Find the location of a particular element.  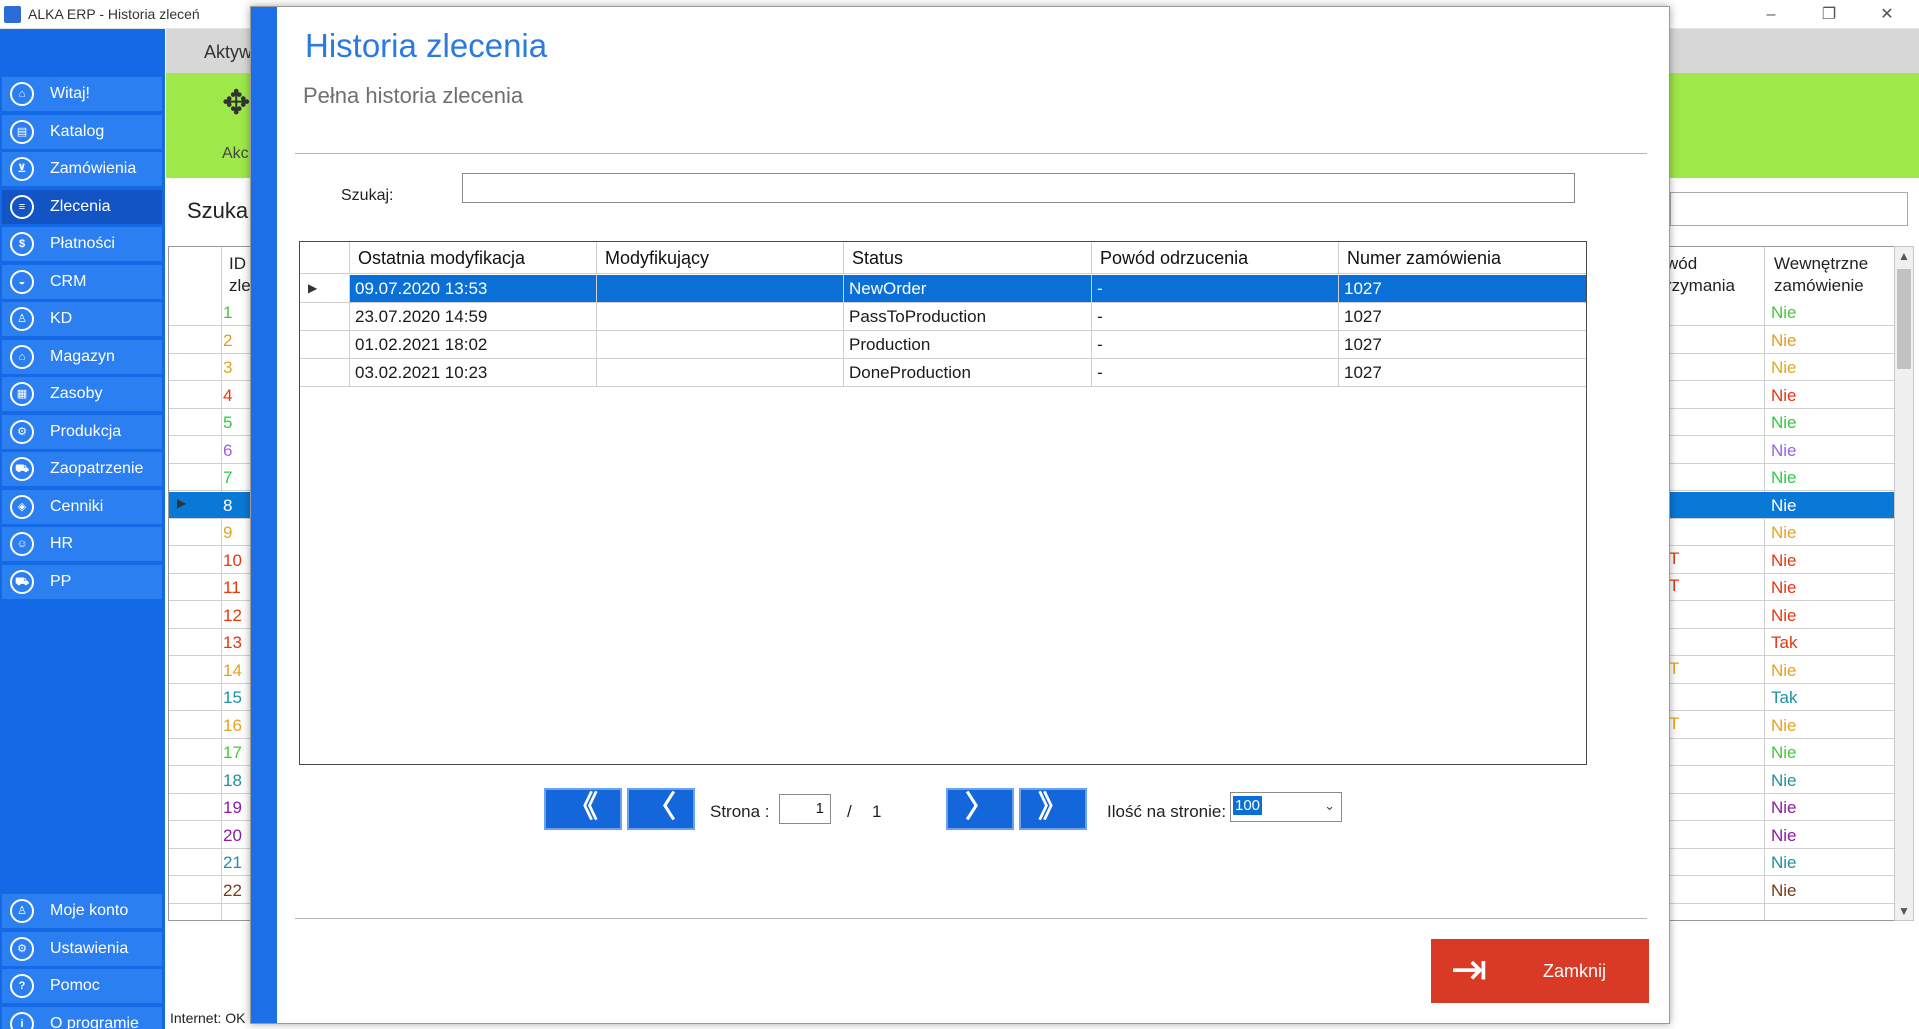

page-number-input: 1 is located at coordinates (805, 809).